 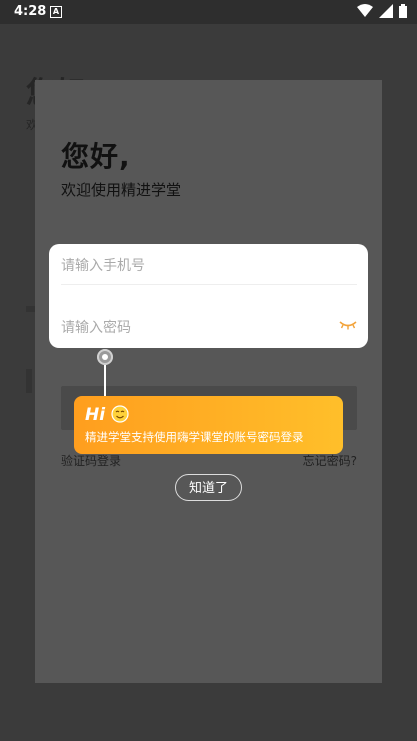 I want to click on forgot-password-link: 忘记密码?, so click(x=330, y=460).